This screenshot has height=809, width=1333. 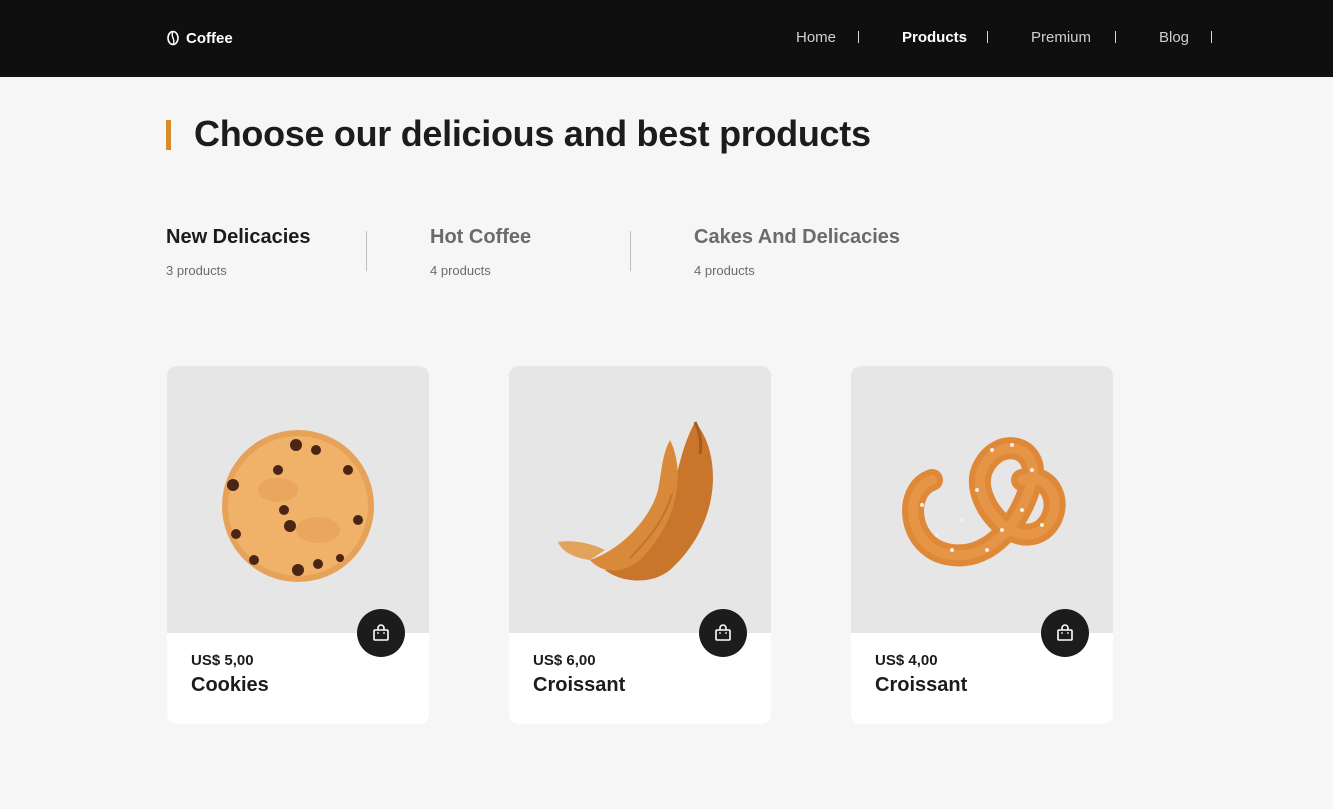 I want to click on category-tab-hot-coffee: Hot Coffee 4 products, so click(x=480, y=252).